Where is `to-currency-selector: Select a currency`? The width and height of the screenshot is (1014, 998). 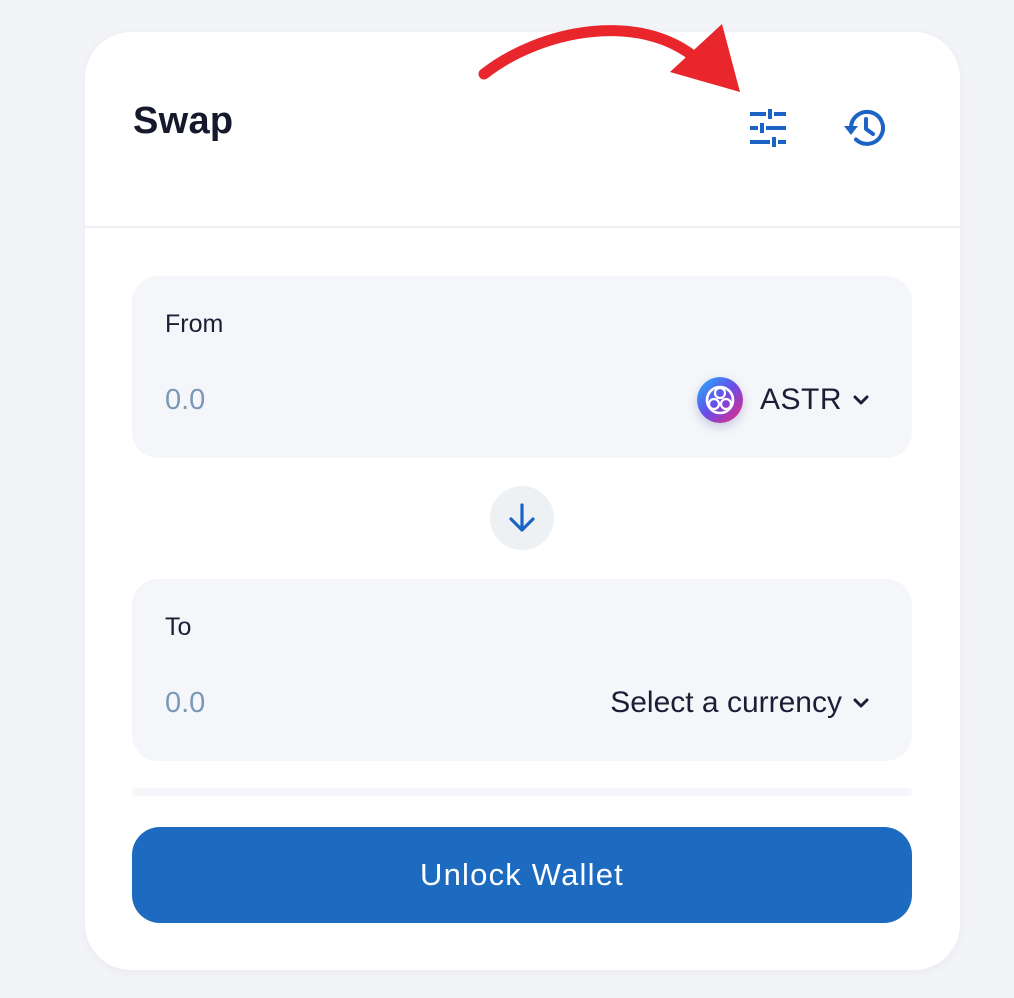
to-currency-selector: Select a currency is located at coordinates (741, 703).